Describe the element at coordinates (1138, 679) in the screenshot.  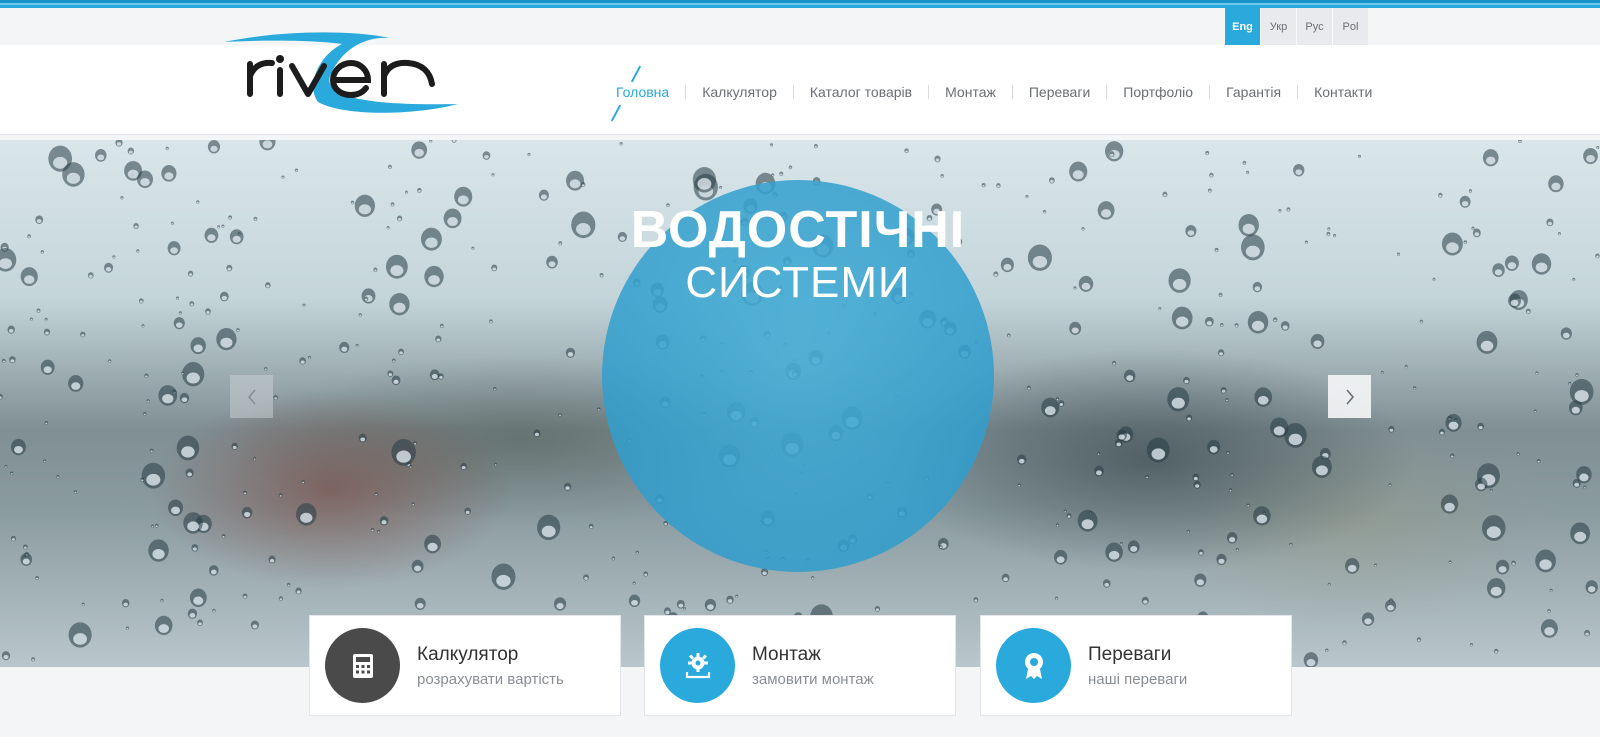
I see `card-subtitle: наші переваги` at that location.